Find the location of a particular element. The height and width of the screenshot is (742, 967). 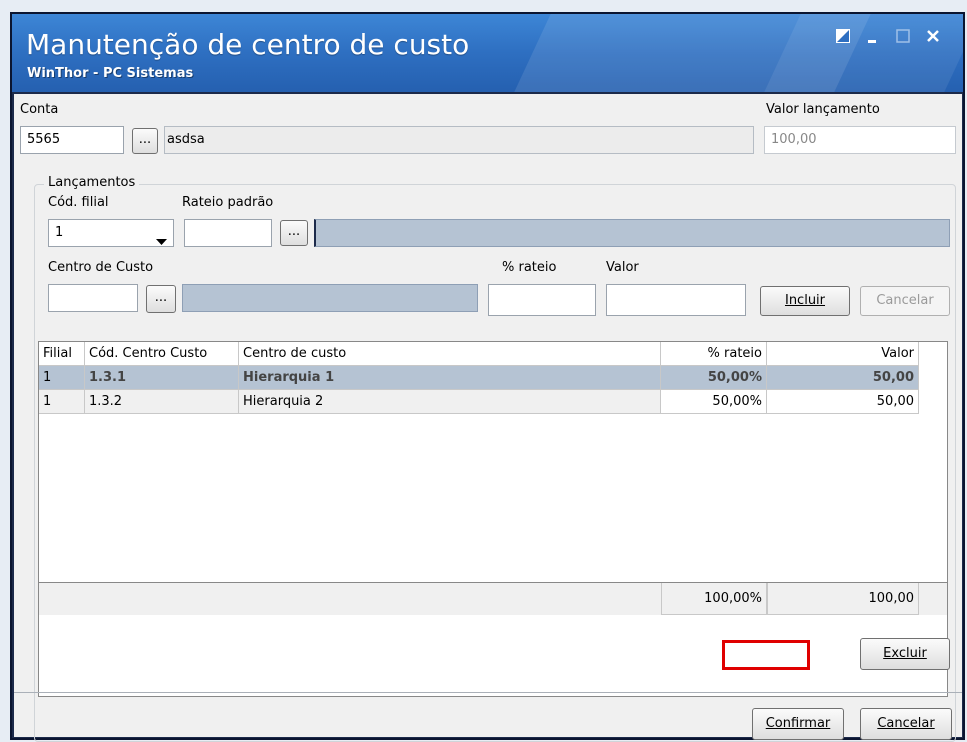

pct-rateio-label: % rateio is located at coordinates (529, 267).